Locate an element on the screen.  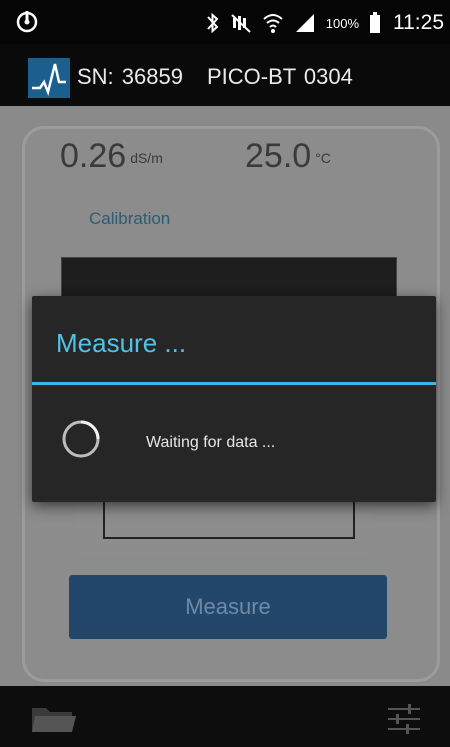
temperature-reading: 25.0 °C is located at coordinates (288, 156).